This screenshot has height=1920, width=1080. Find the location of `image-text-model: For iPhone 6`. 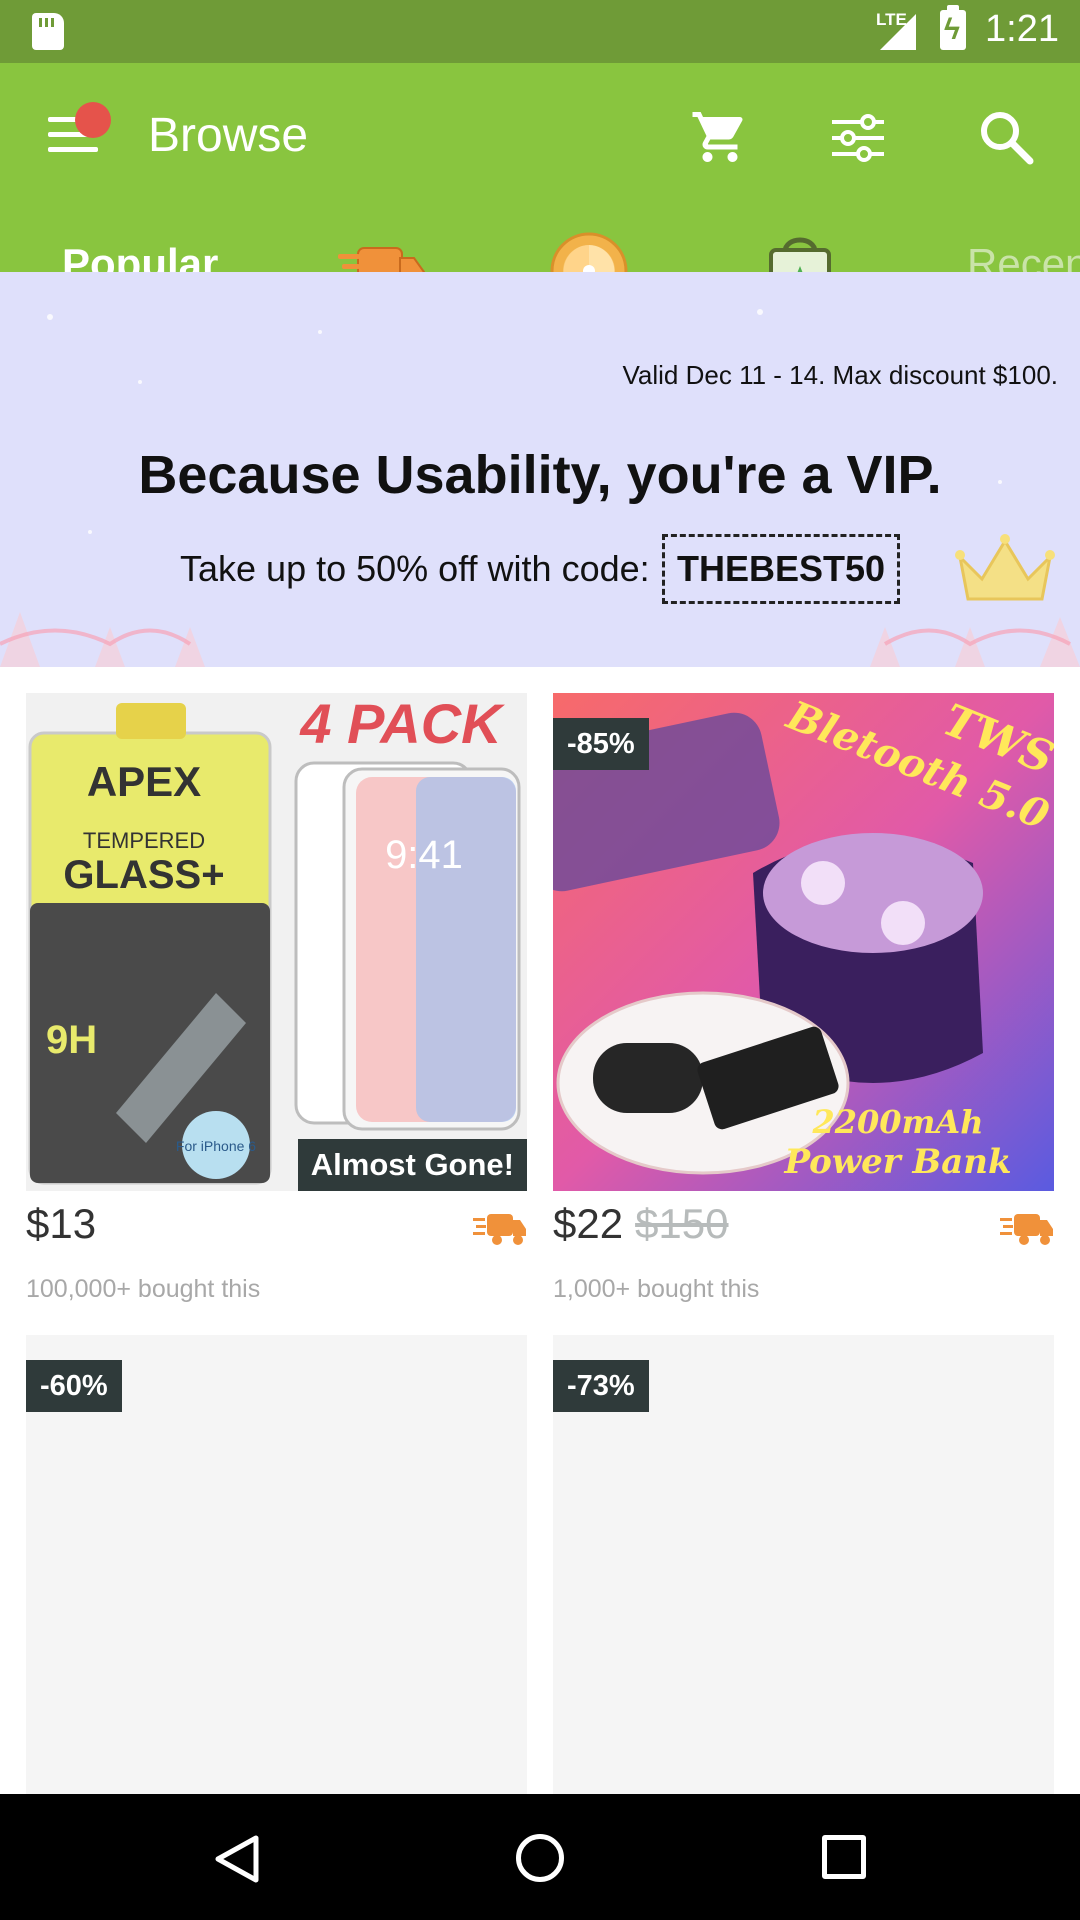

image-text-model: For iPhone 6 is located at coordinates (216, 1146).